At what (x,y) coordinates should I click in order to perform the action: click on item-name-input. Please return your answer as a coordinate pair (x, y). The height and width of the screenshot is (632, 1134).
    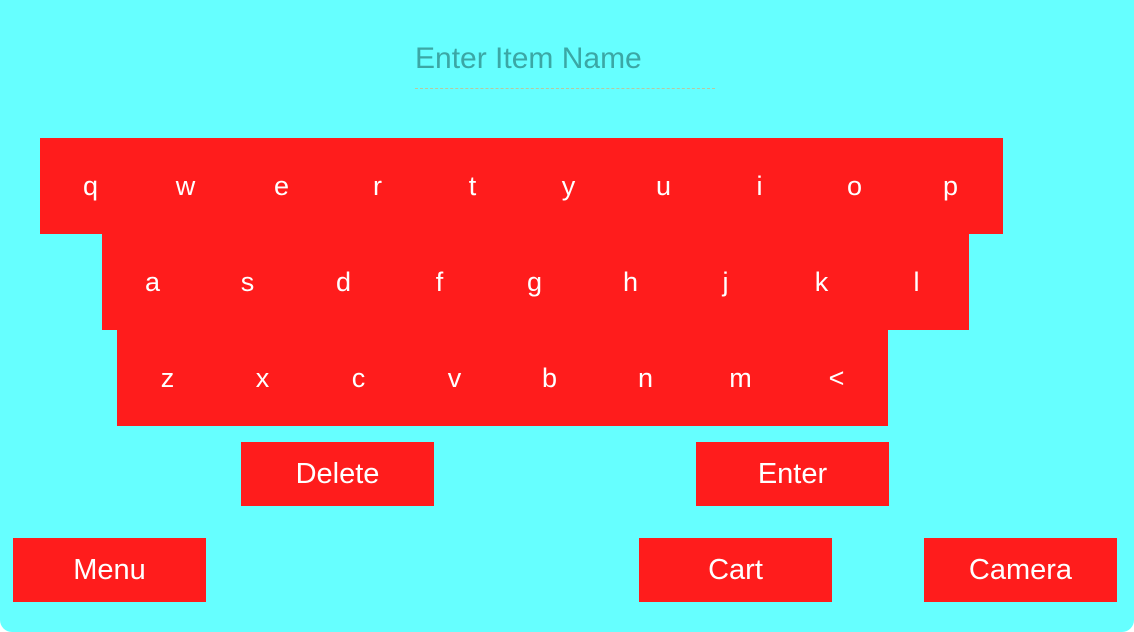
    Looking at the image, I should click on (565, 59).